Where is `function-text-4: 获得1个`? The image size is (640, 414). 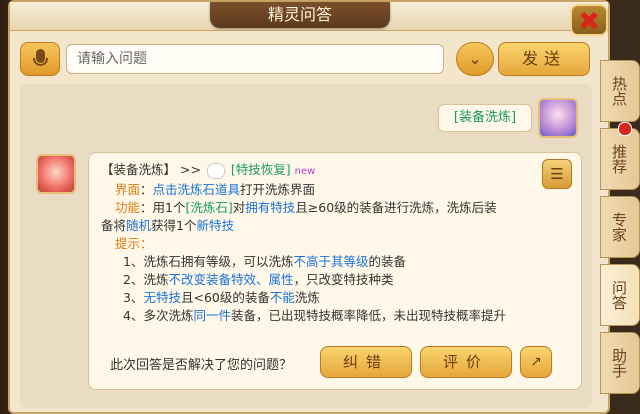
function-text-4: 获得1个 is located at coordinates (174, 225).